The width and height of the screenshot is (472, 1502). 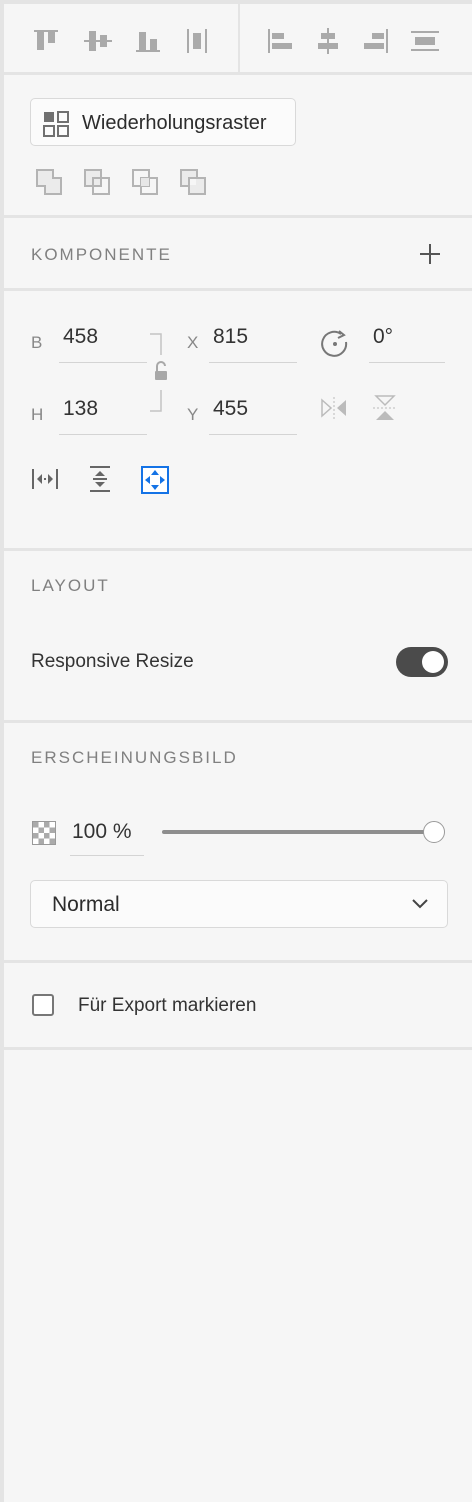 I want to click on layout-section-title: LAYOUT, so click(x=70, y=585).